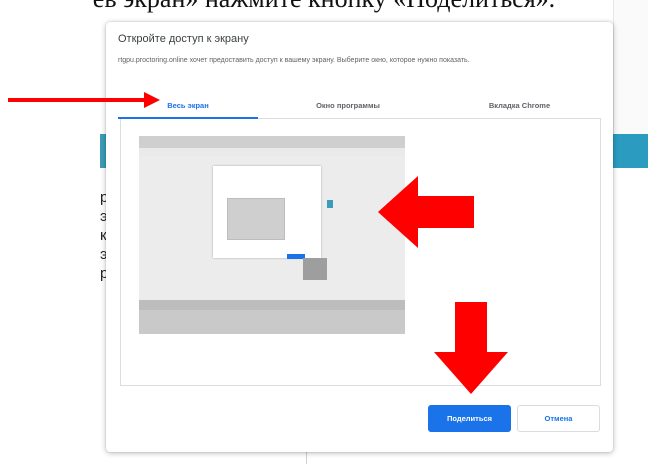 The image size is (648, 464). What do you see at coordinates (272, 142) in the screenshot?
I see `thumbnail-browser-bar` at bounding box center [272, 142].